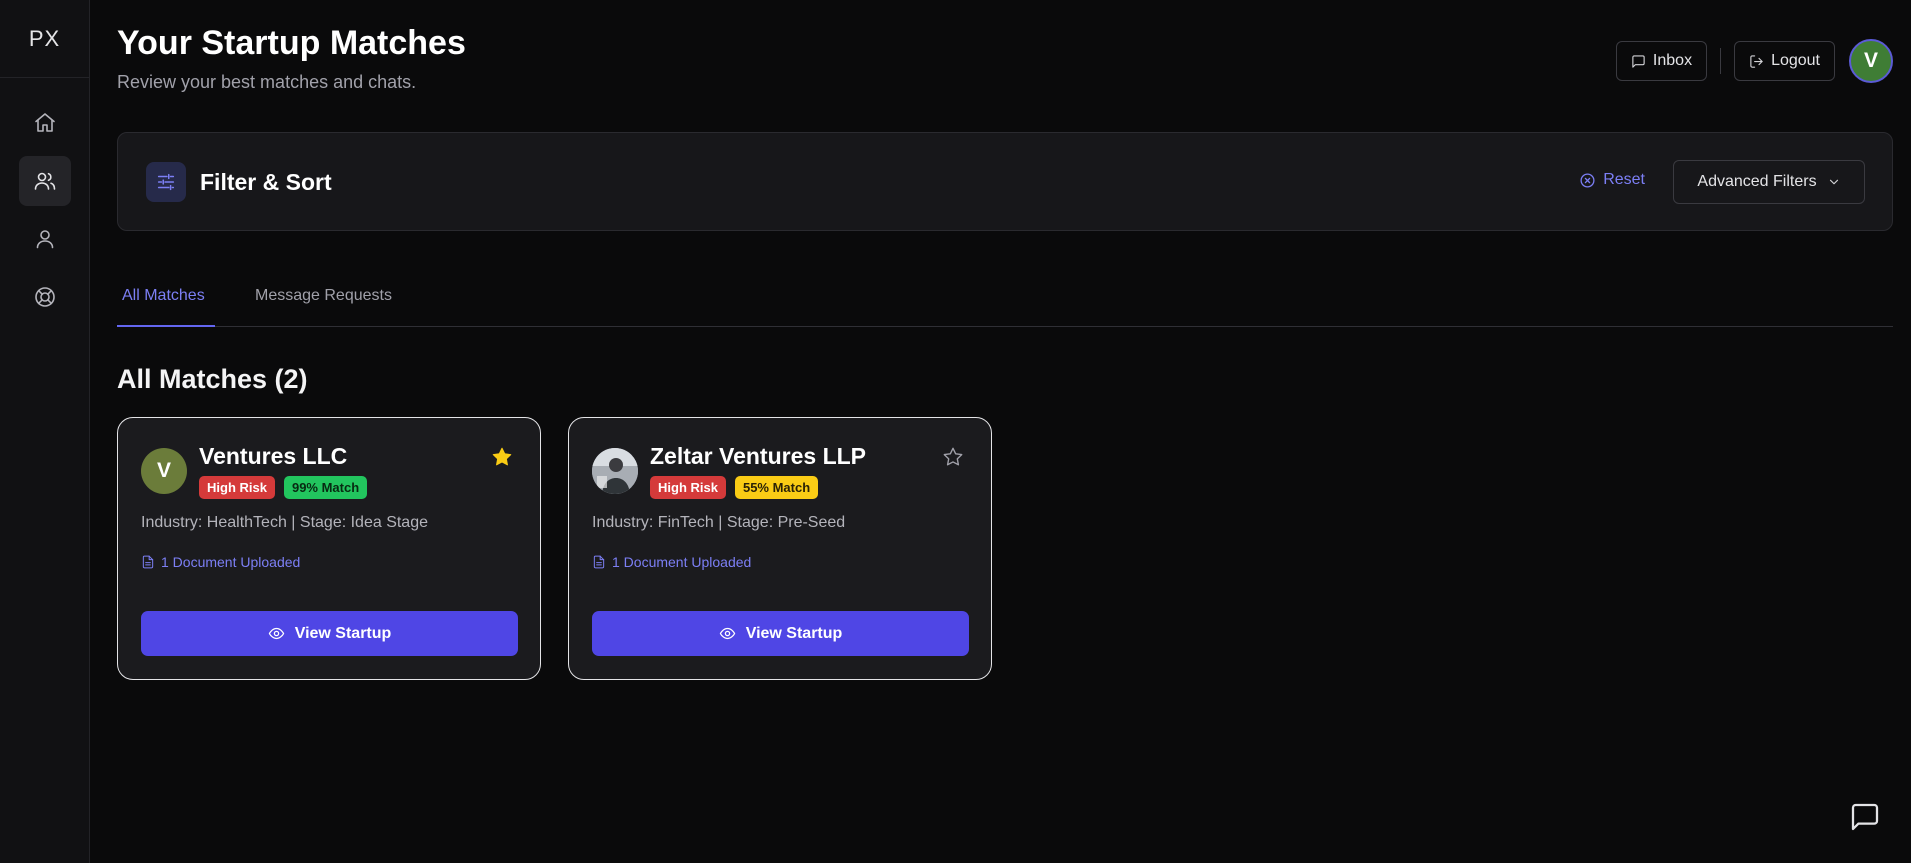 The height and width of the screenshot is (863, 1911). I want to click on sidebar-item-support, so click(45, 297).